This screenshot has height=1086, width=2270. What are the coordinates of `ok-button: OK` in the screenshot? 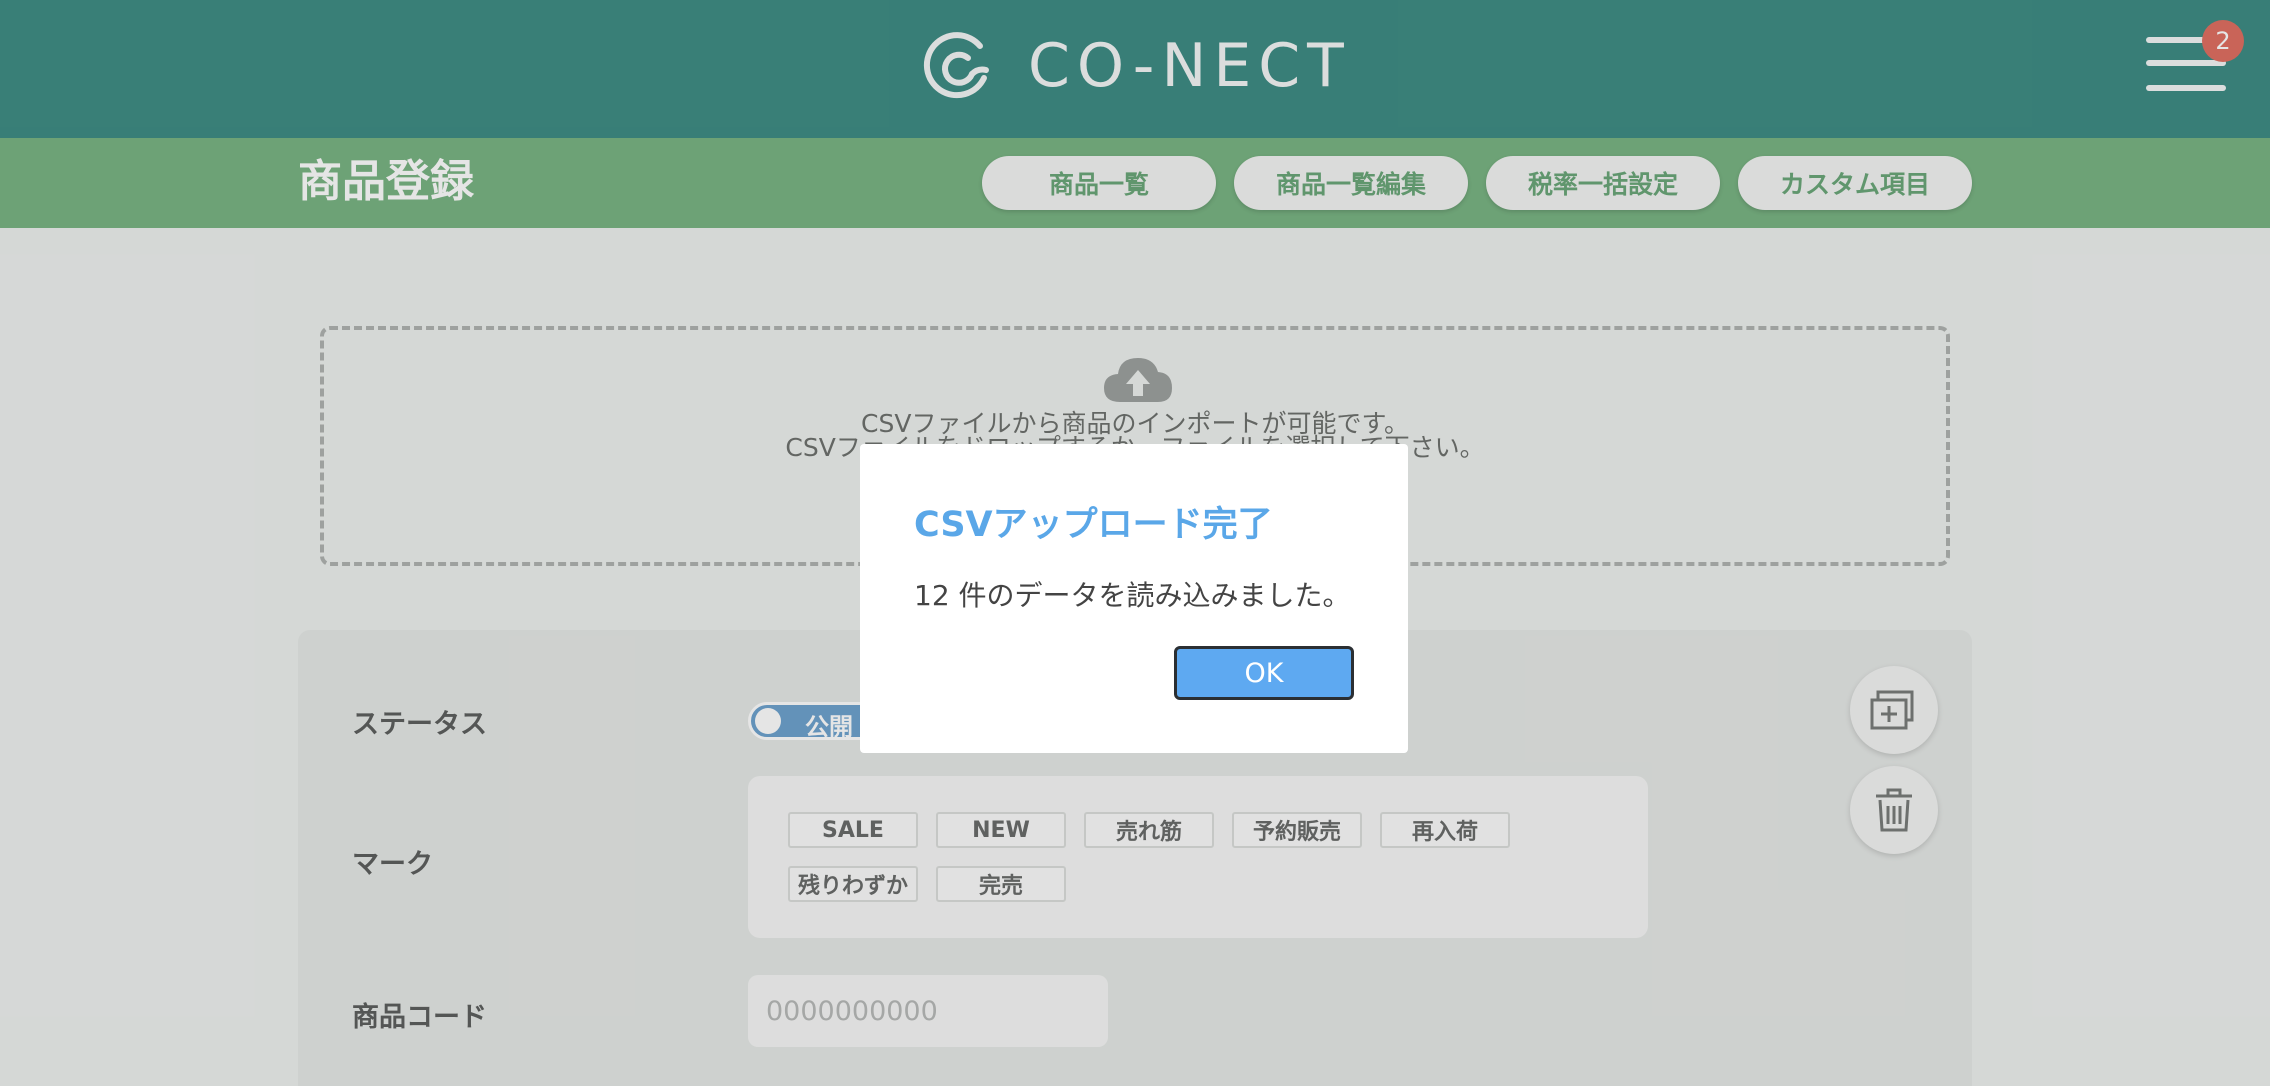 It's located at (1264, 673).